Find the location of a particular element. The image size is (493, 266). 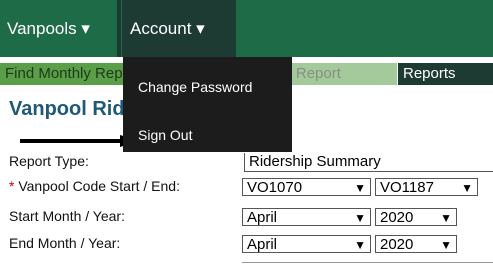

divider-line is located at coordinates (367, 262).